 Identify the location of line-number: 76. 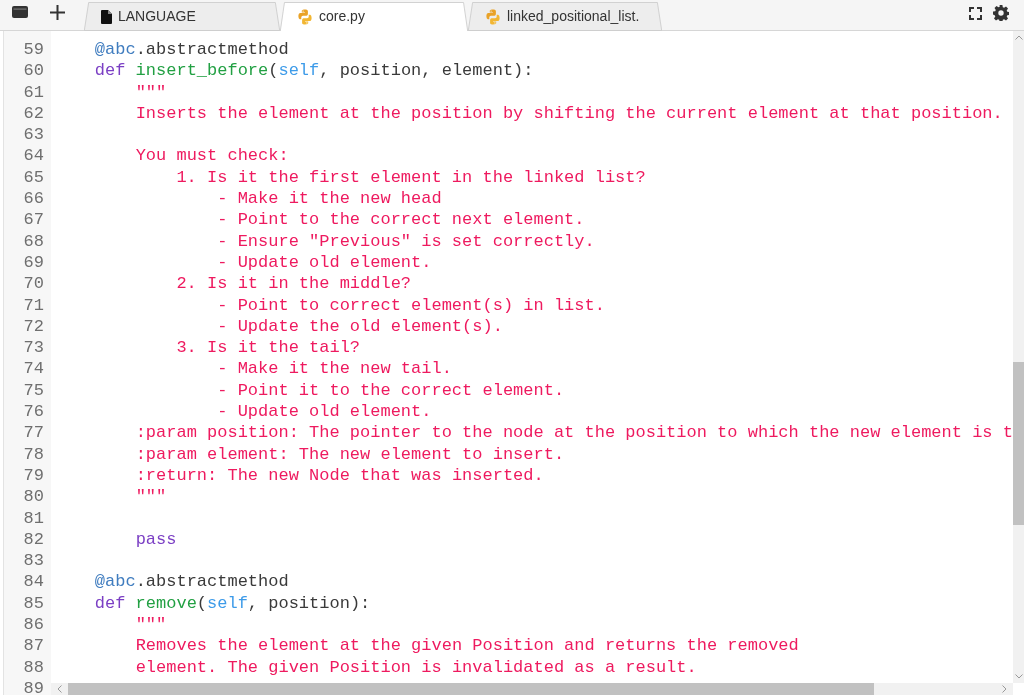
(33, 412).